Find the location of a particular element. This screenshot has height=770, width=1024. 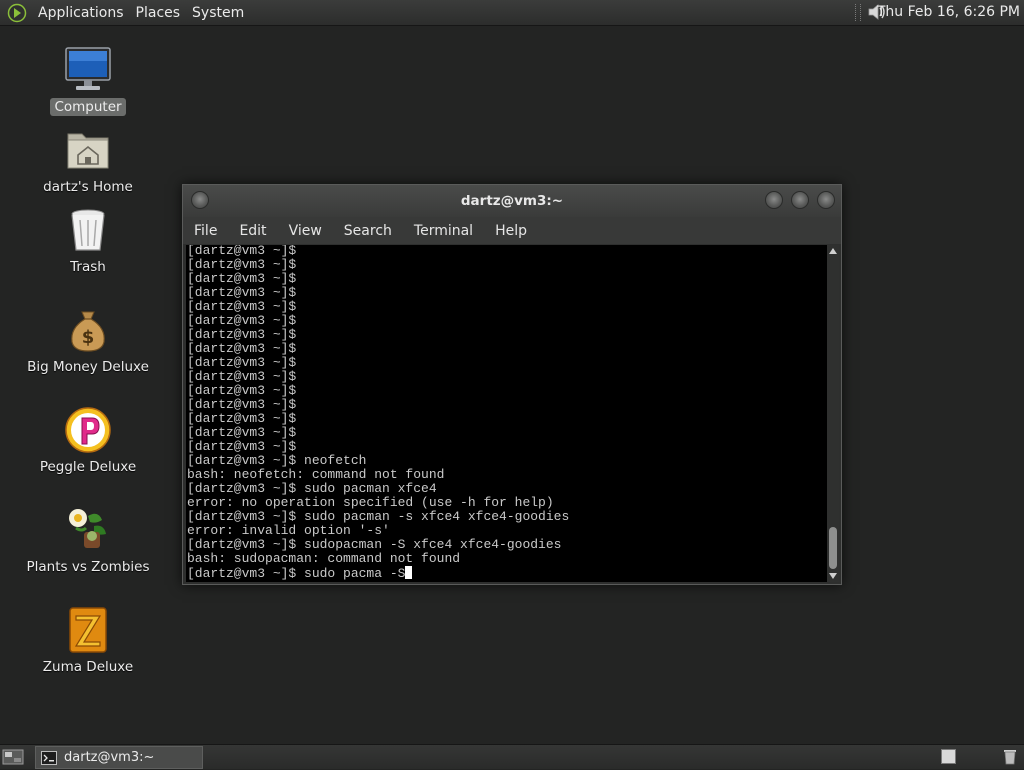

bottom-panel: dartz@vm3:~ is located at coordinates (512, 756).